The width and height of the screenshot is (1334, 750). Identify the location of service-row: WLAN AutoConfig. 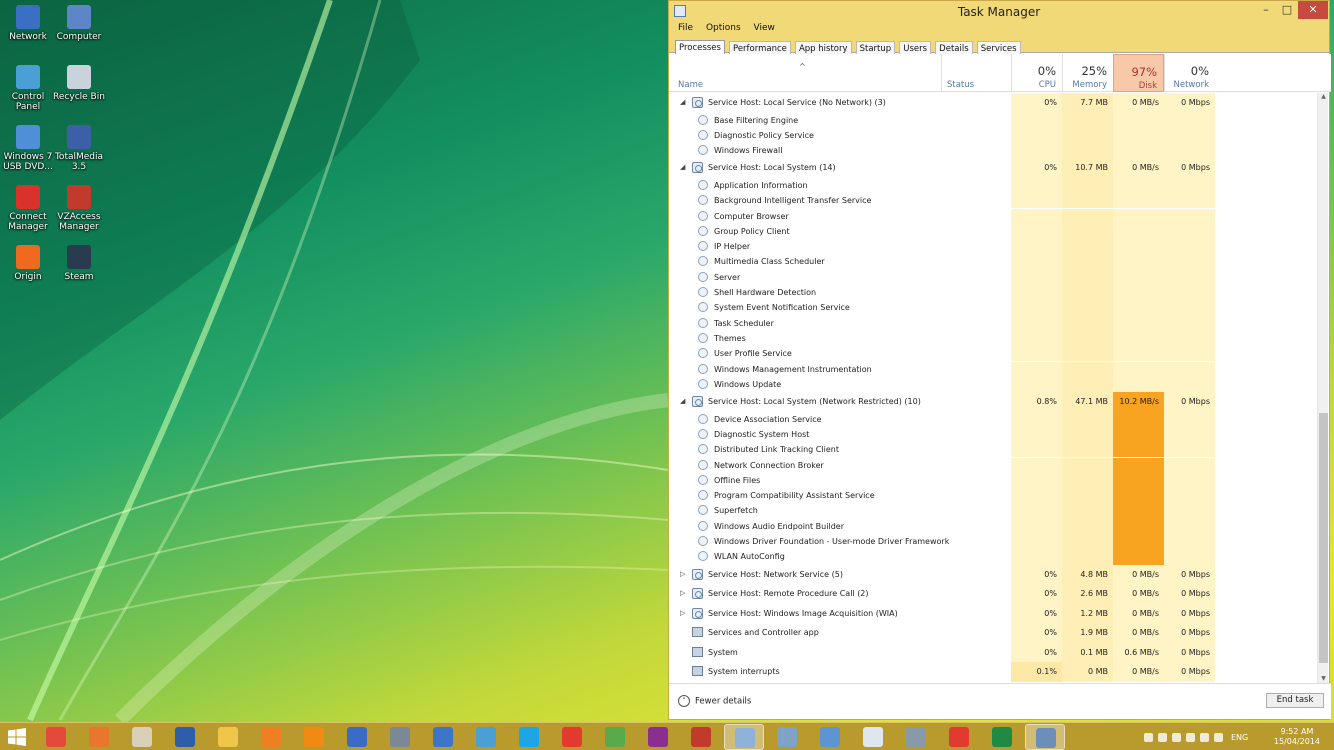
(994, 557).